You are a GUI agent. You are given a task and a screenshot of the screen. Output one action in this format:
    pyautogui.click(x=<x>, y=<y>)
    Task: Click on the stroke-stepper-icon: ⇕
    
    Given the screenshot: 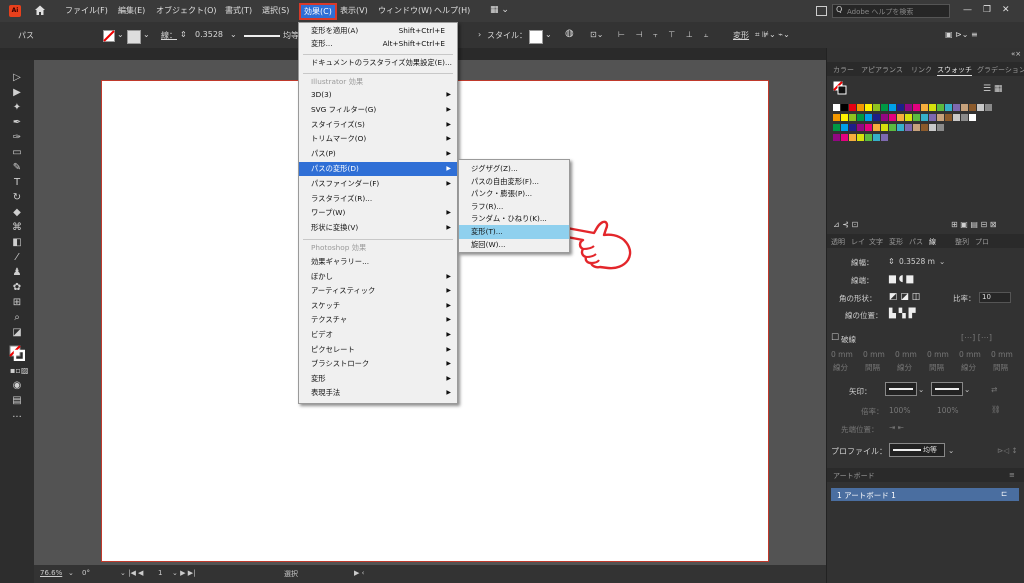 What is the action you would take?
    pyautogui.click(x=183, y=34)
    